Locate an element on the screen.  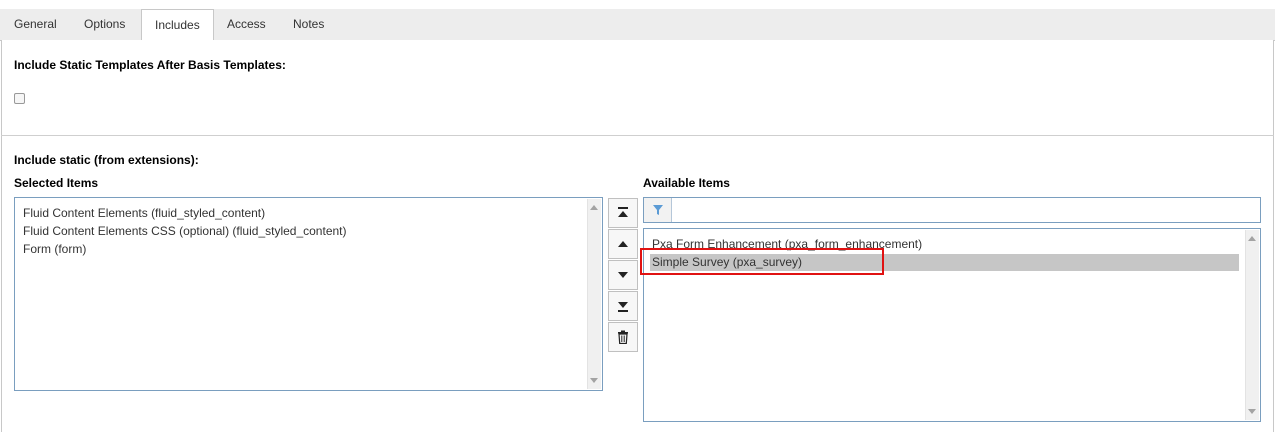
filter-input is located at coordinates (965, 210).